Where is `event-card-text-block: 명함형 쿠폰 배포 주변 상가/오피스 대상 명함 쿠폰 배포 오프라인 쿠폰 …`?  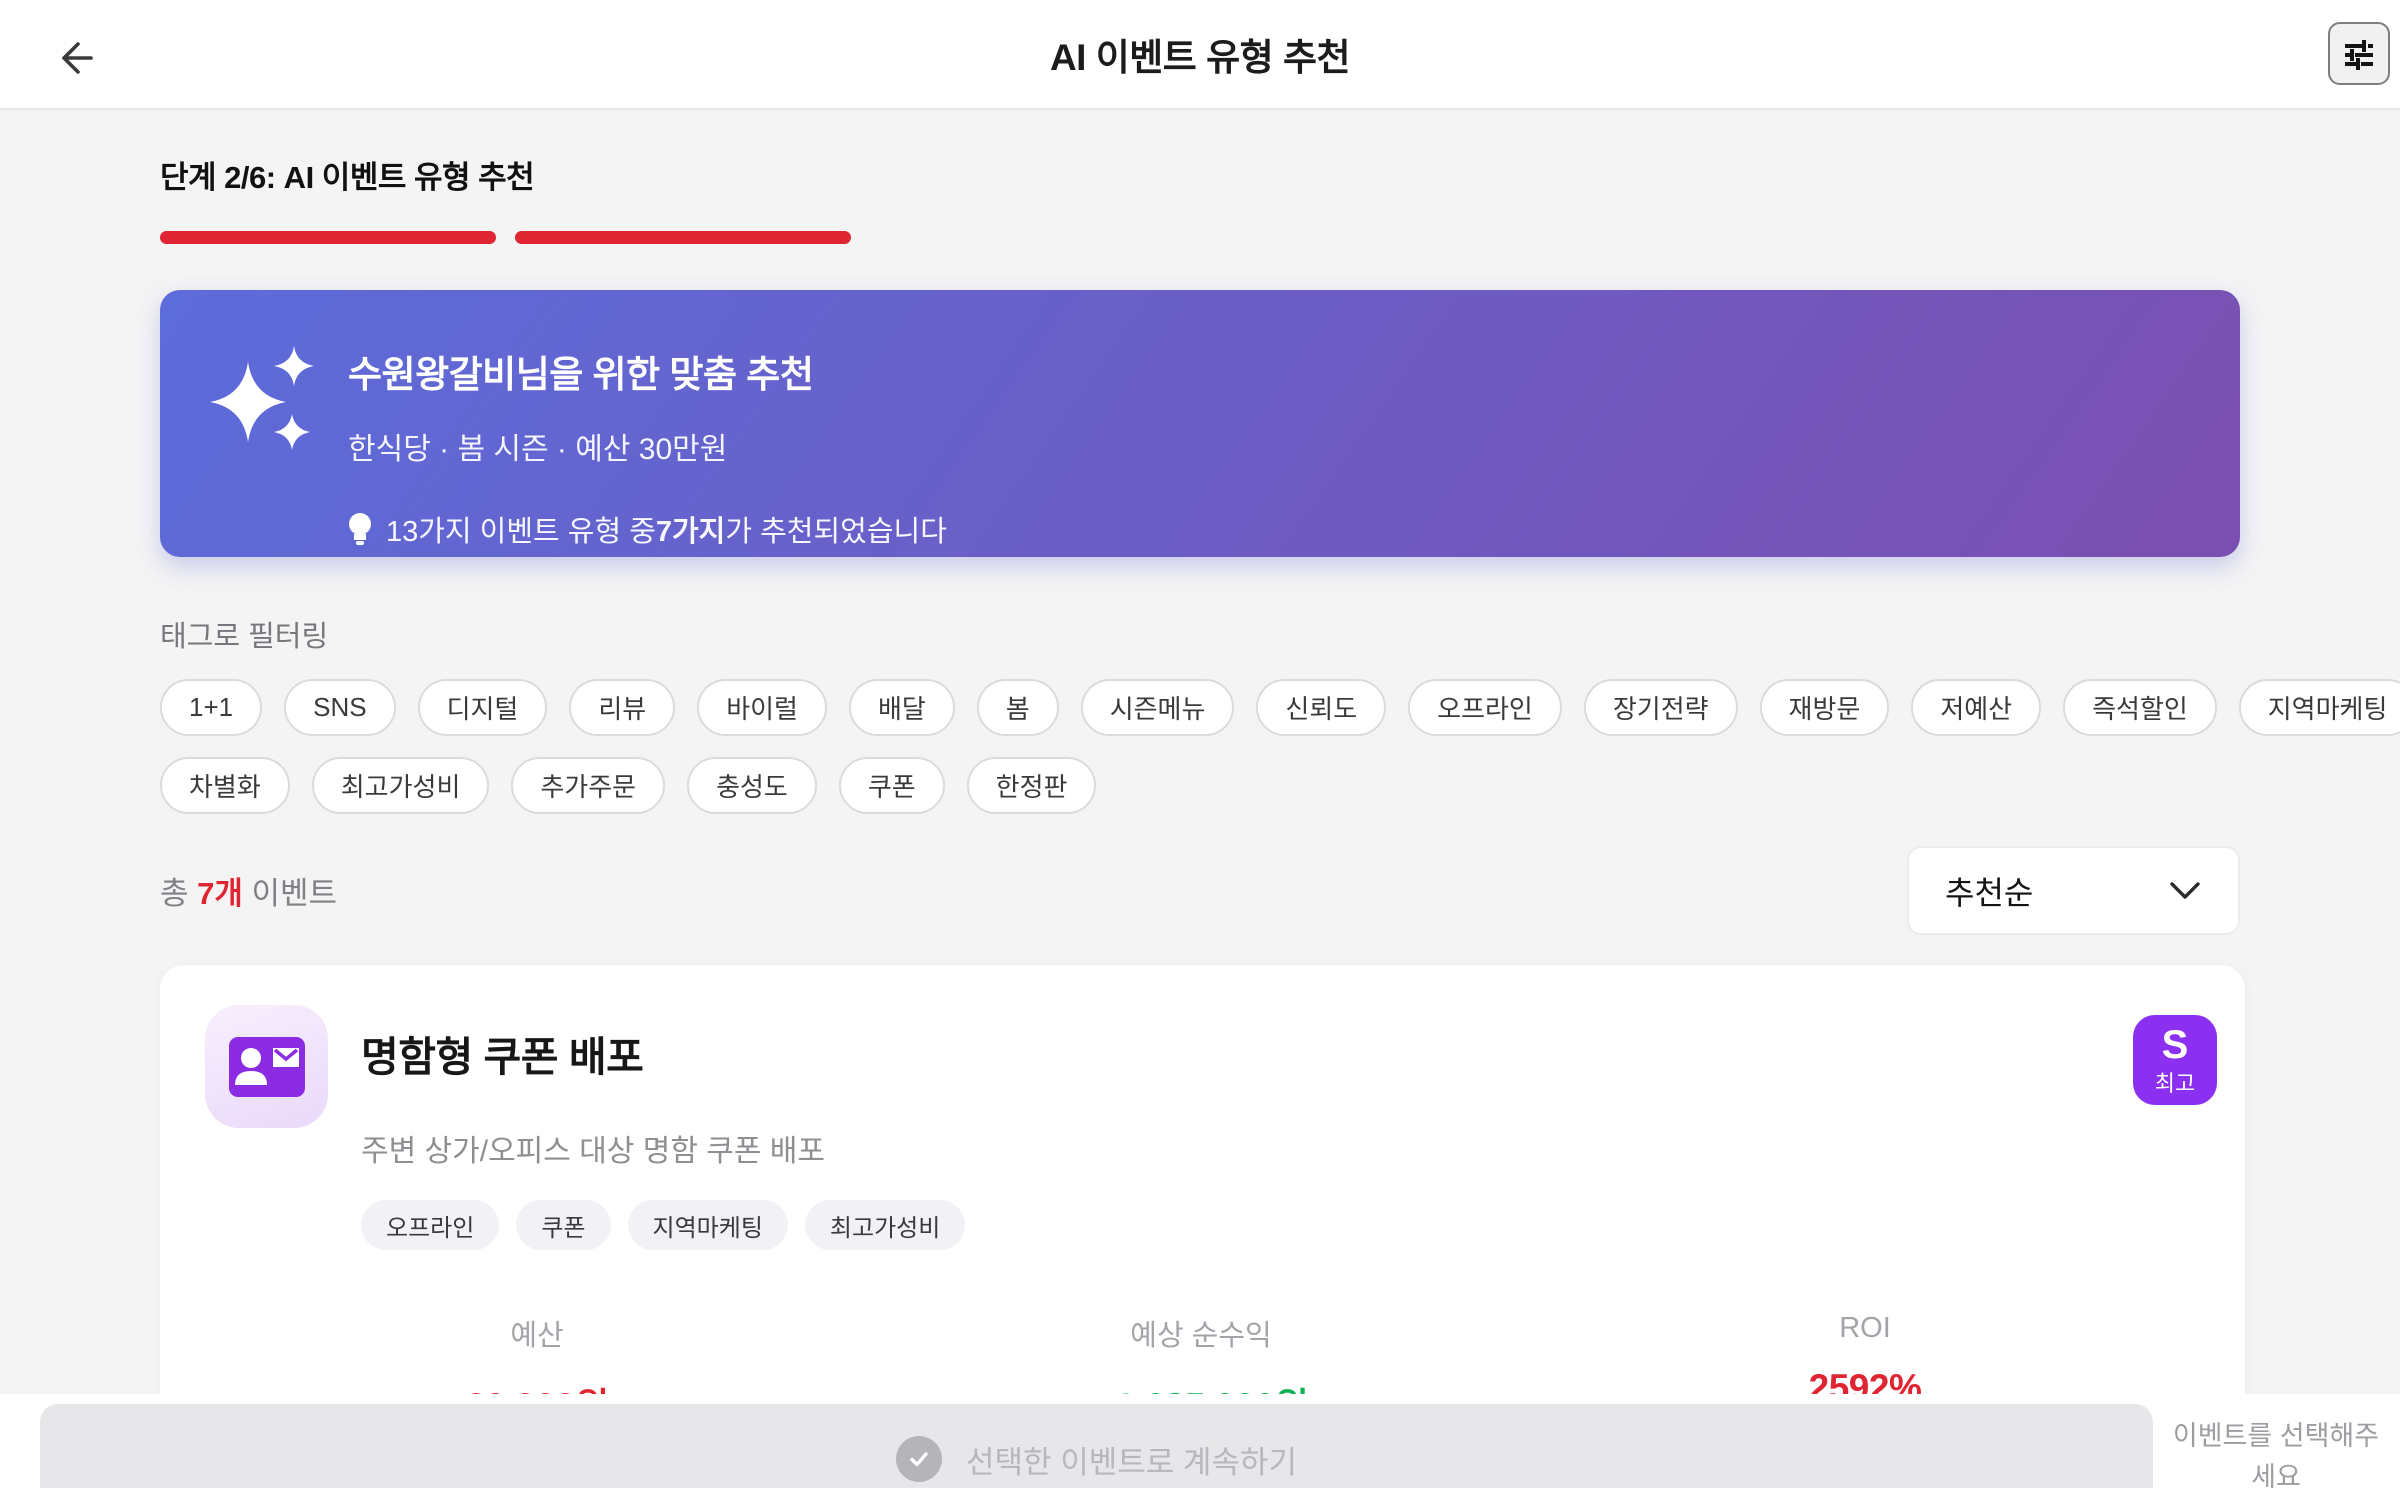 event-card-text-block: 명함형 쿠폰 배포 주변 상가/오피스 대상 명함 쿠폰 배포 오프라인 쿠폰 … is located at coordinates (663, 1127).